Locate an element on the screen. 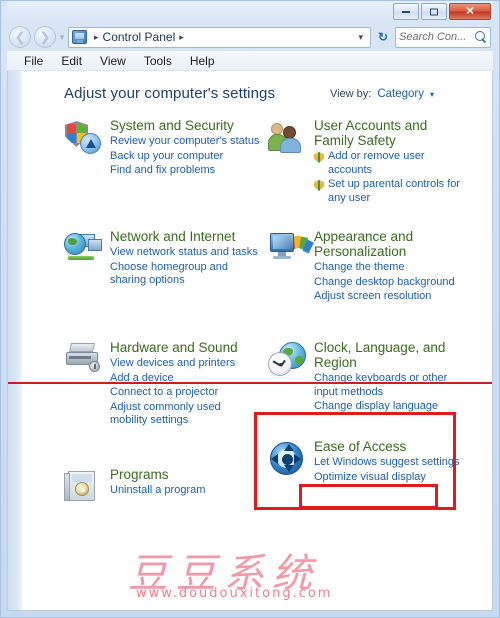 The width and height of the screenshot is (500, 618). watermark-url: www.doudouxitong.com is located at coordinates (234, 593).